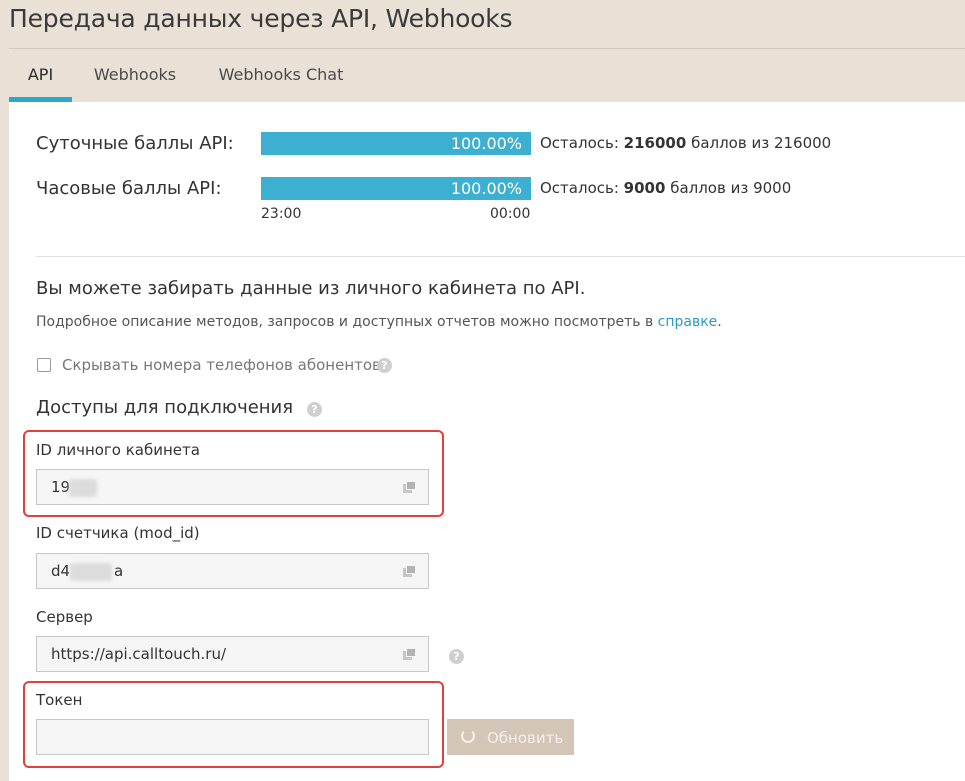  I want to click on tab-webhooks-chat: Webhooks Chat, so click(281, 75).